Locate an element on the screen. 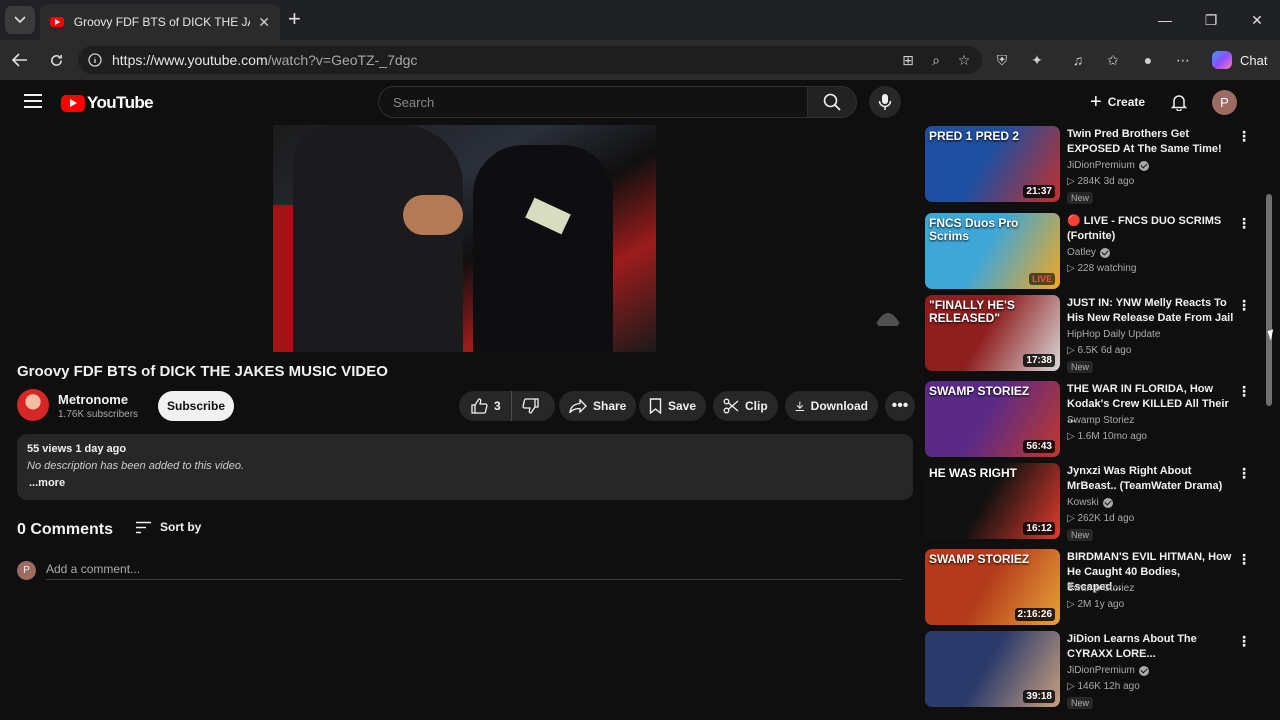 The image size is (1280, 720). extensions-puzzle-icon: ✦ is located at coordinates (1037, 60).